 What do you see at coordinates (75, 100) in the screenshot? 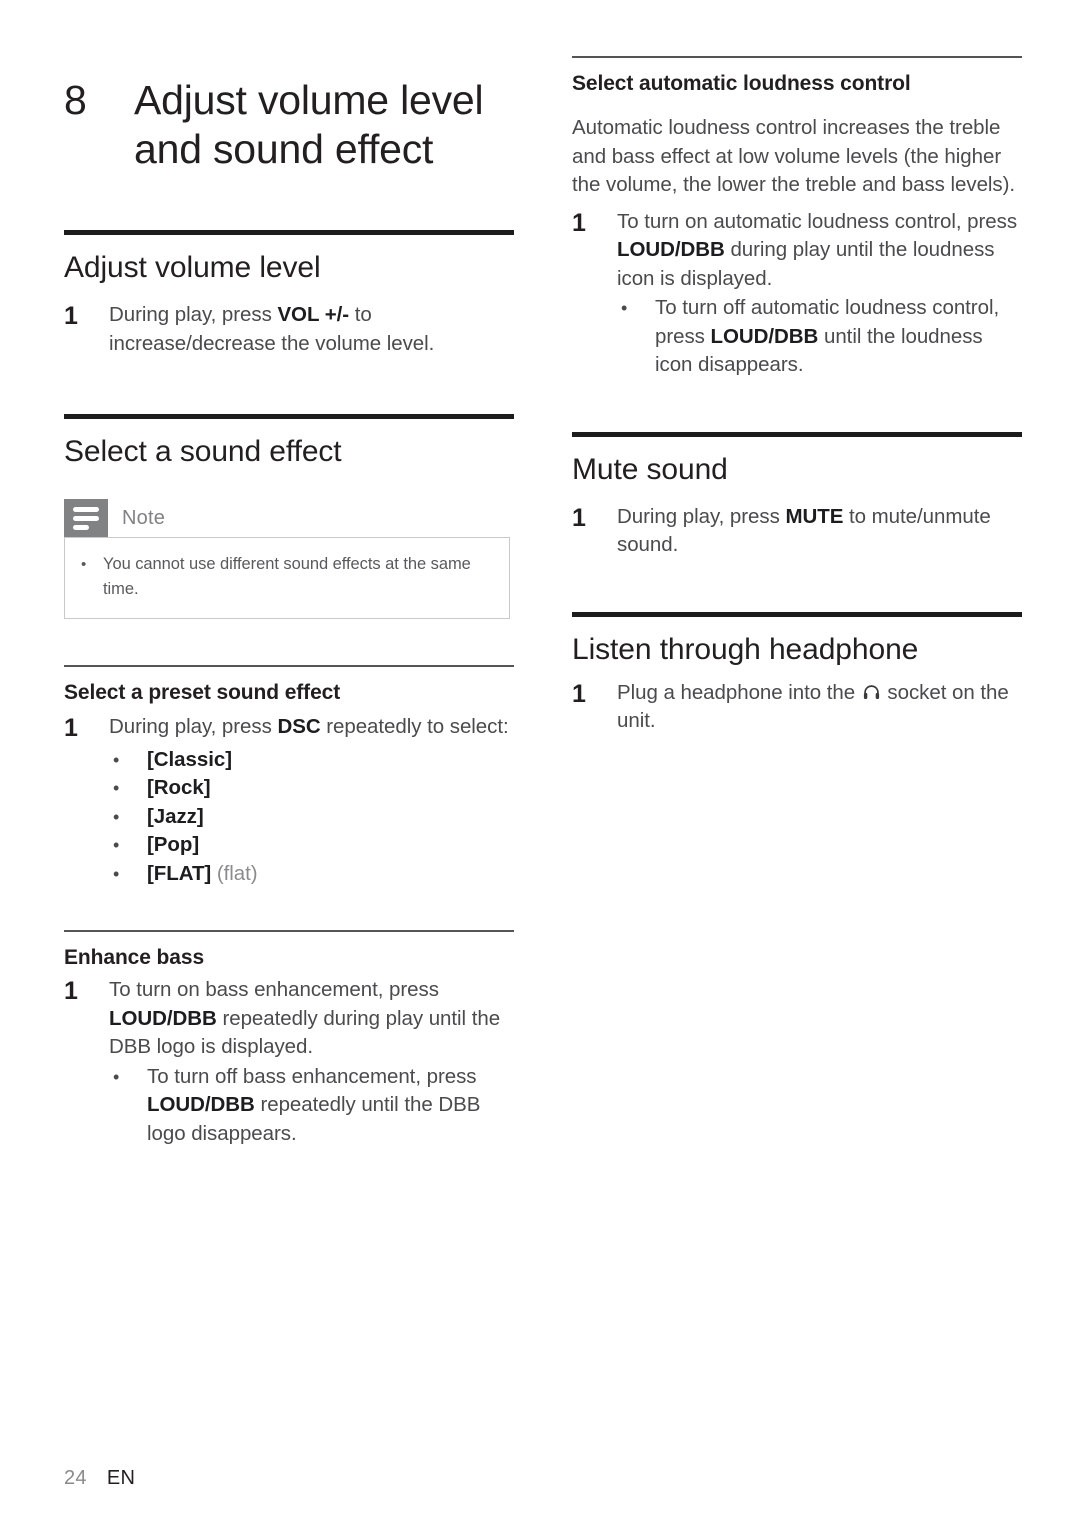
I see `chapter-number: 8` at bounding box center [75, 100].